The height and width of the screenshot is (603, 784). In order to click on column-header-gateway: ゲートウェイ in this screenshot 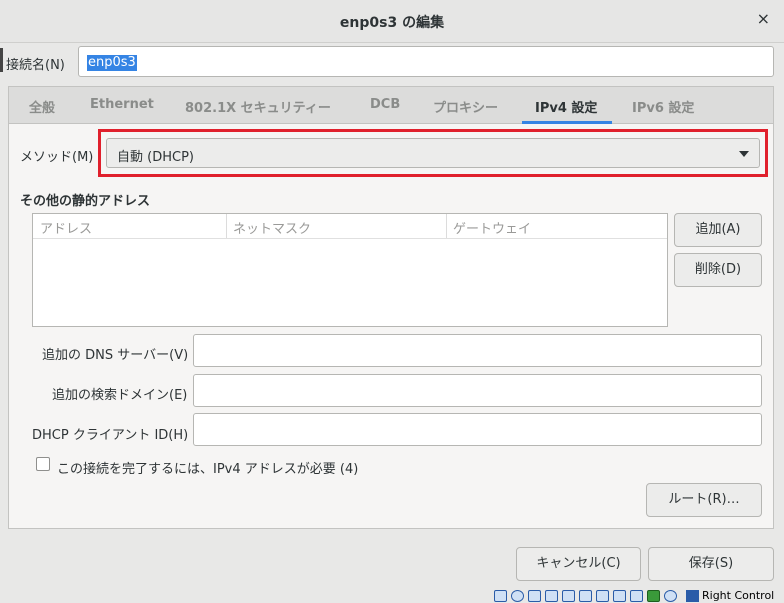, I will do `click(492, 227)`.